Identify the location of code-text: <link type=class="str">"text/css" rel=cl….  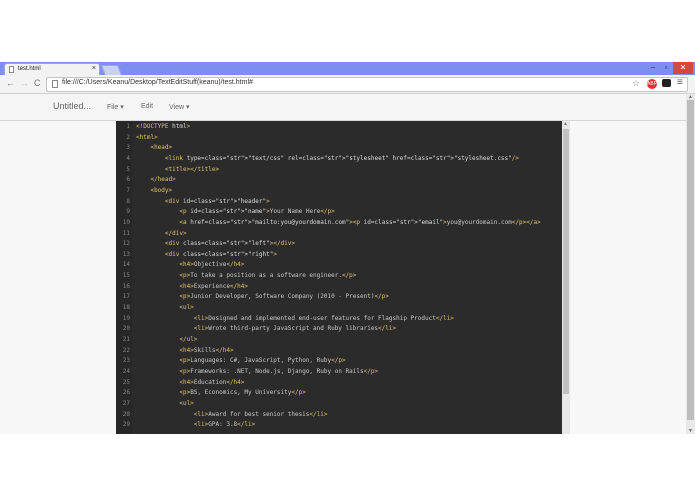
(327, 158).